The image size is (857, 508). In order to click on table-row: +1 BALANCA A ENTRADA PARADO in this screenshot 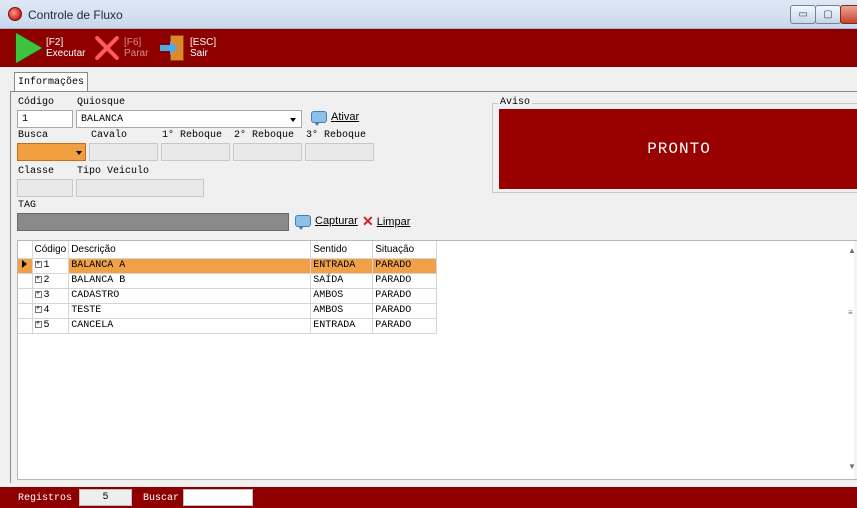, I will do `click(228, 266)`.